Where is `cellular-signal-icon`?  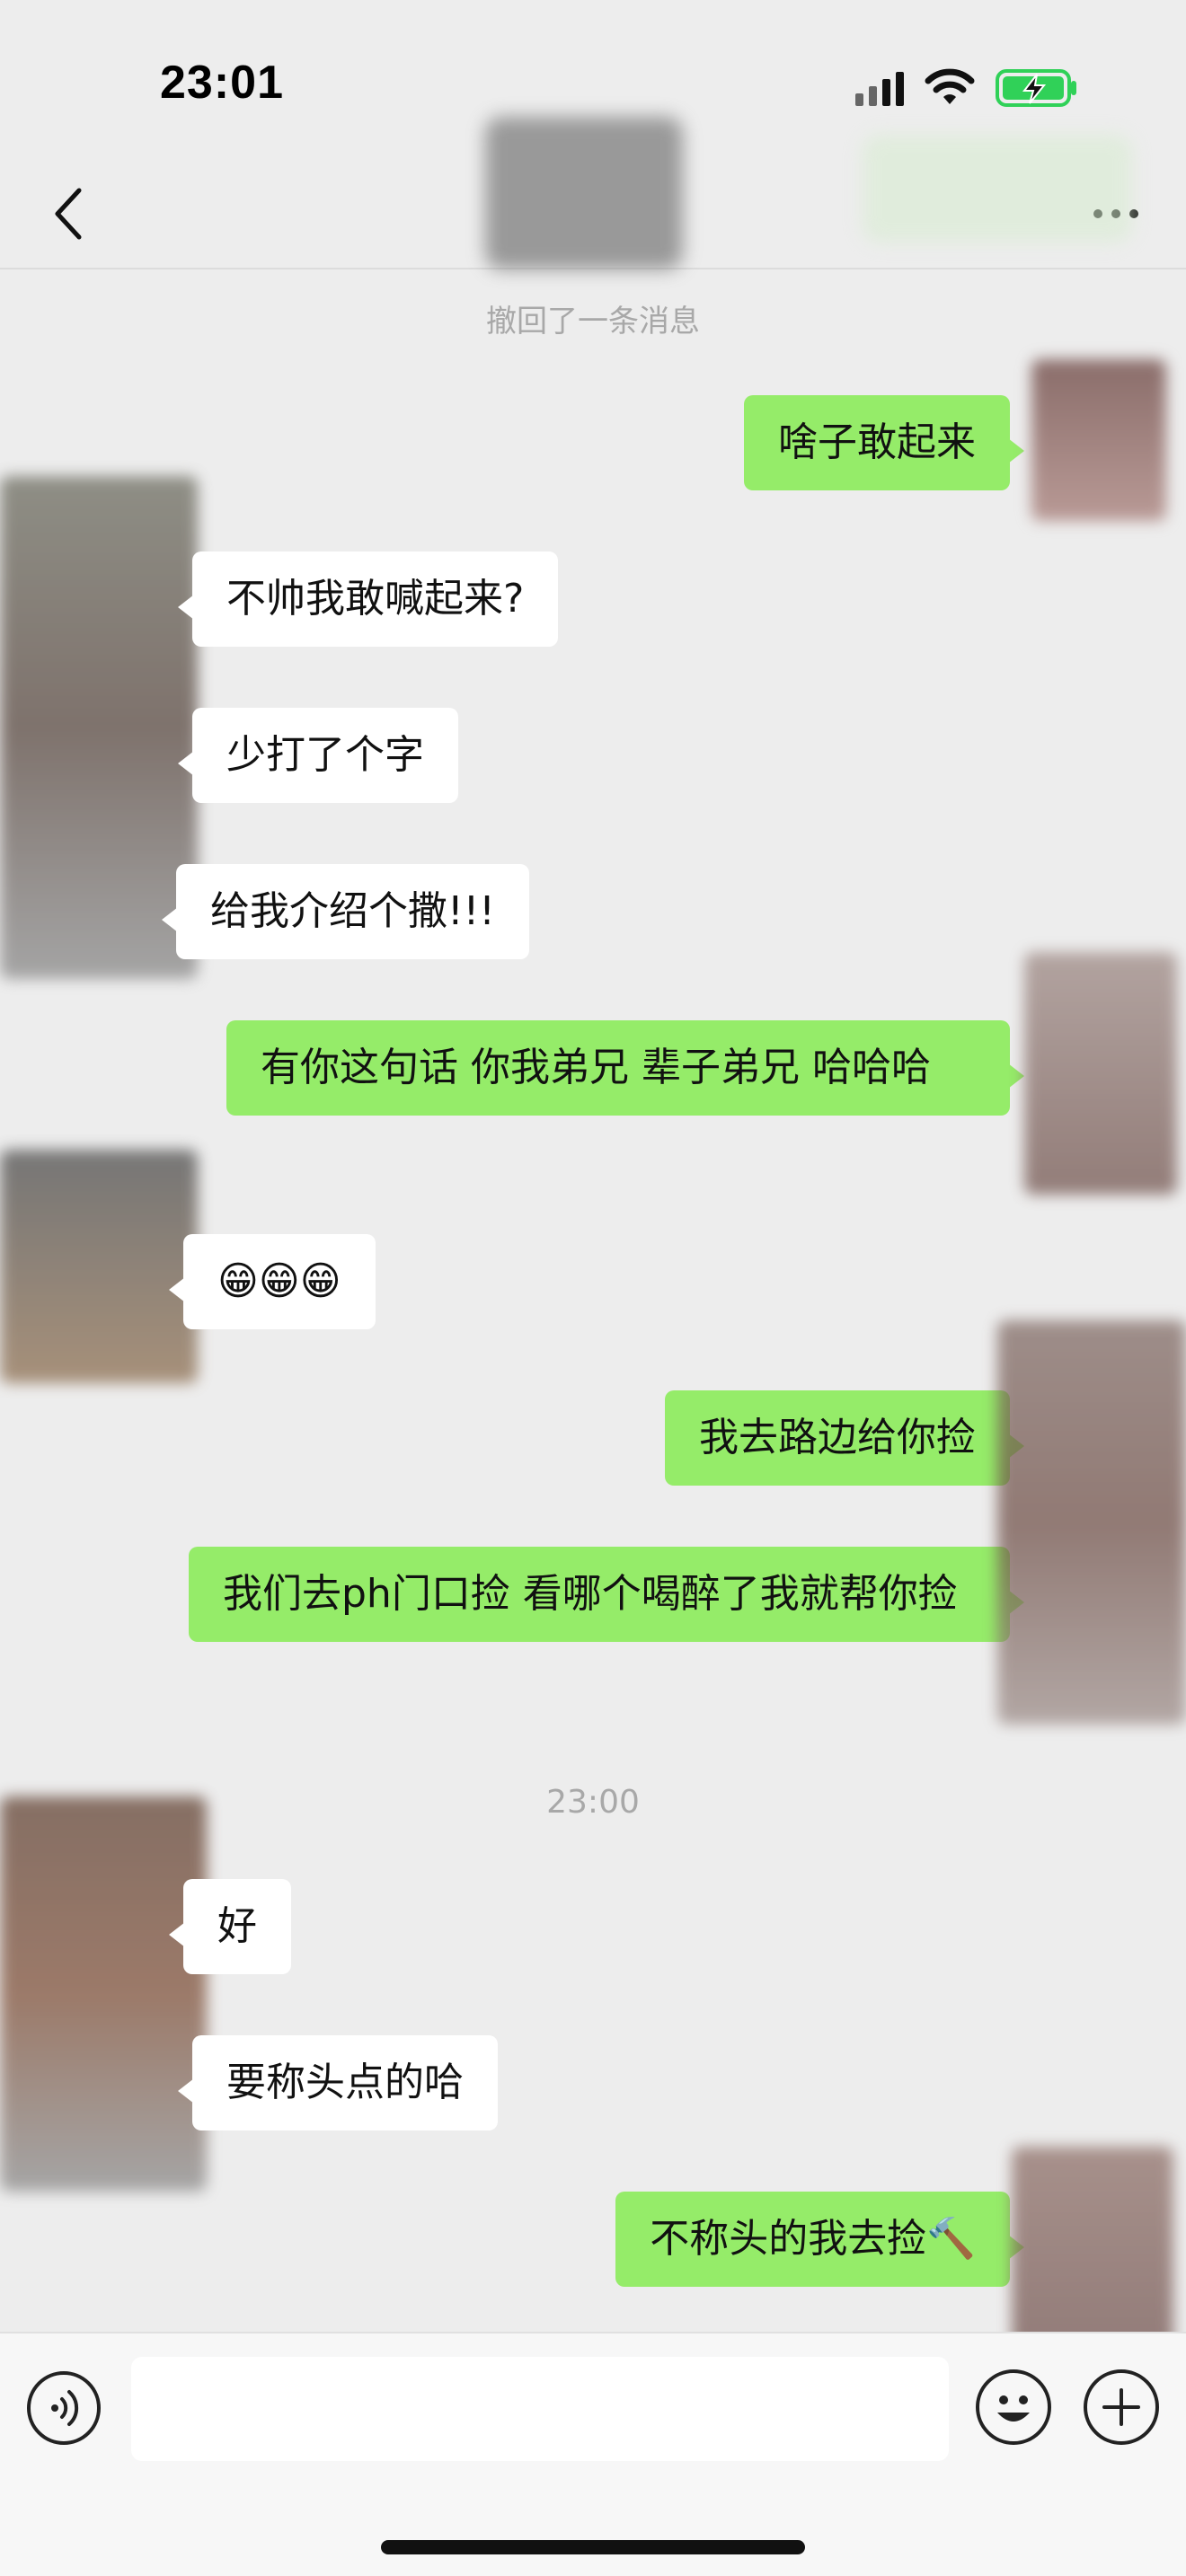 cellular-signal-icon is located at coordinates (879, 88).